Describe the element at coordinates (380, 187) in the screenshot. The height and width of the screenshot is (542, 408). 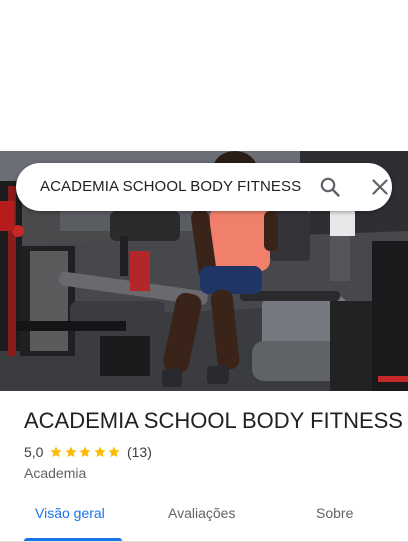
I see `close-icon` at that location.